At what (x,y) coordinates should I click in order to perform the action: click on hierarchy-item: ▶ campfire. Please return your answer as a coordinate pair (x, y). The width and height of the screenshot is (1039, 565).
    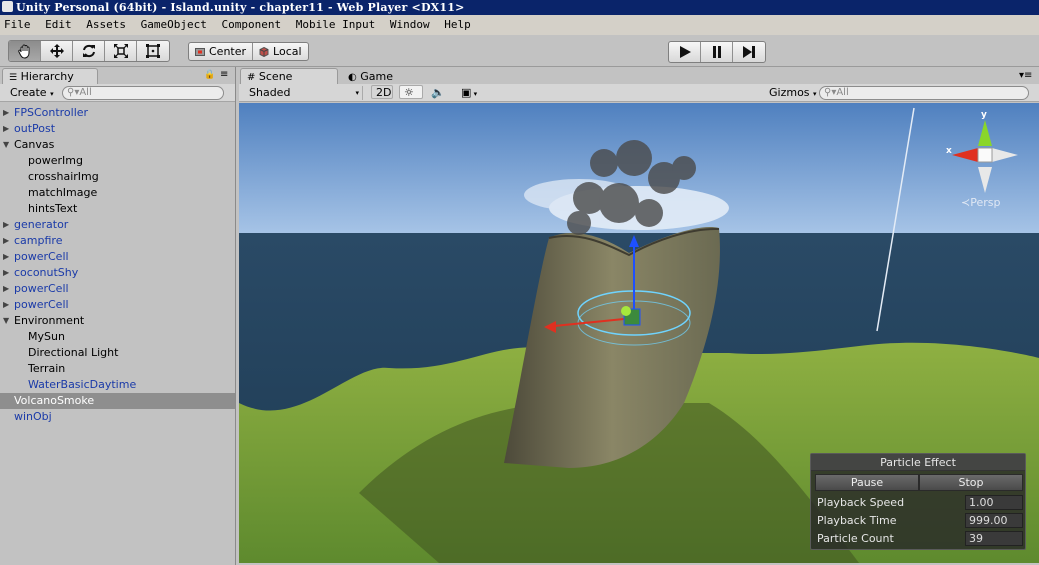
    Looking at the image, I should click on (117, 241).